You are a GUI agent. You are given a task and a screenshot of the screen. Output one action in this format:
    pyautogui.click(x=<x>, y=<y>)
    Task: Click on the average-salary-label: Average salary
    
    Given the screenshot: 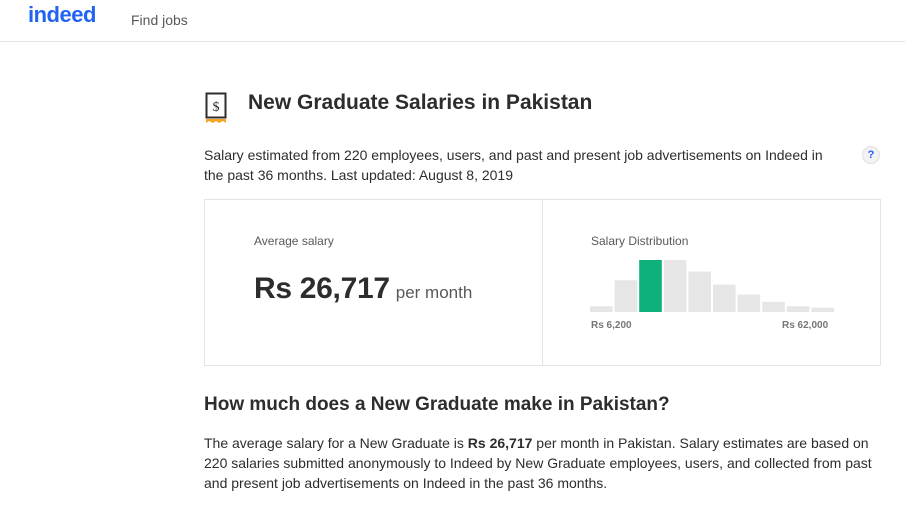 What is the action you would take?
    pyautogui.click(x=294, y=241)
    